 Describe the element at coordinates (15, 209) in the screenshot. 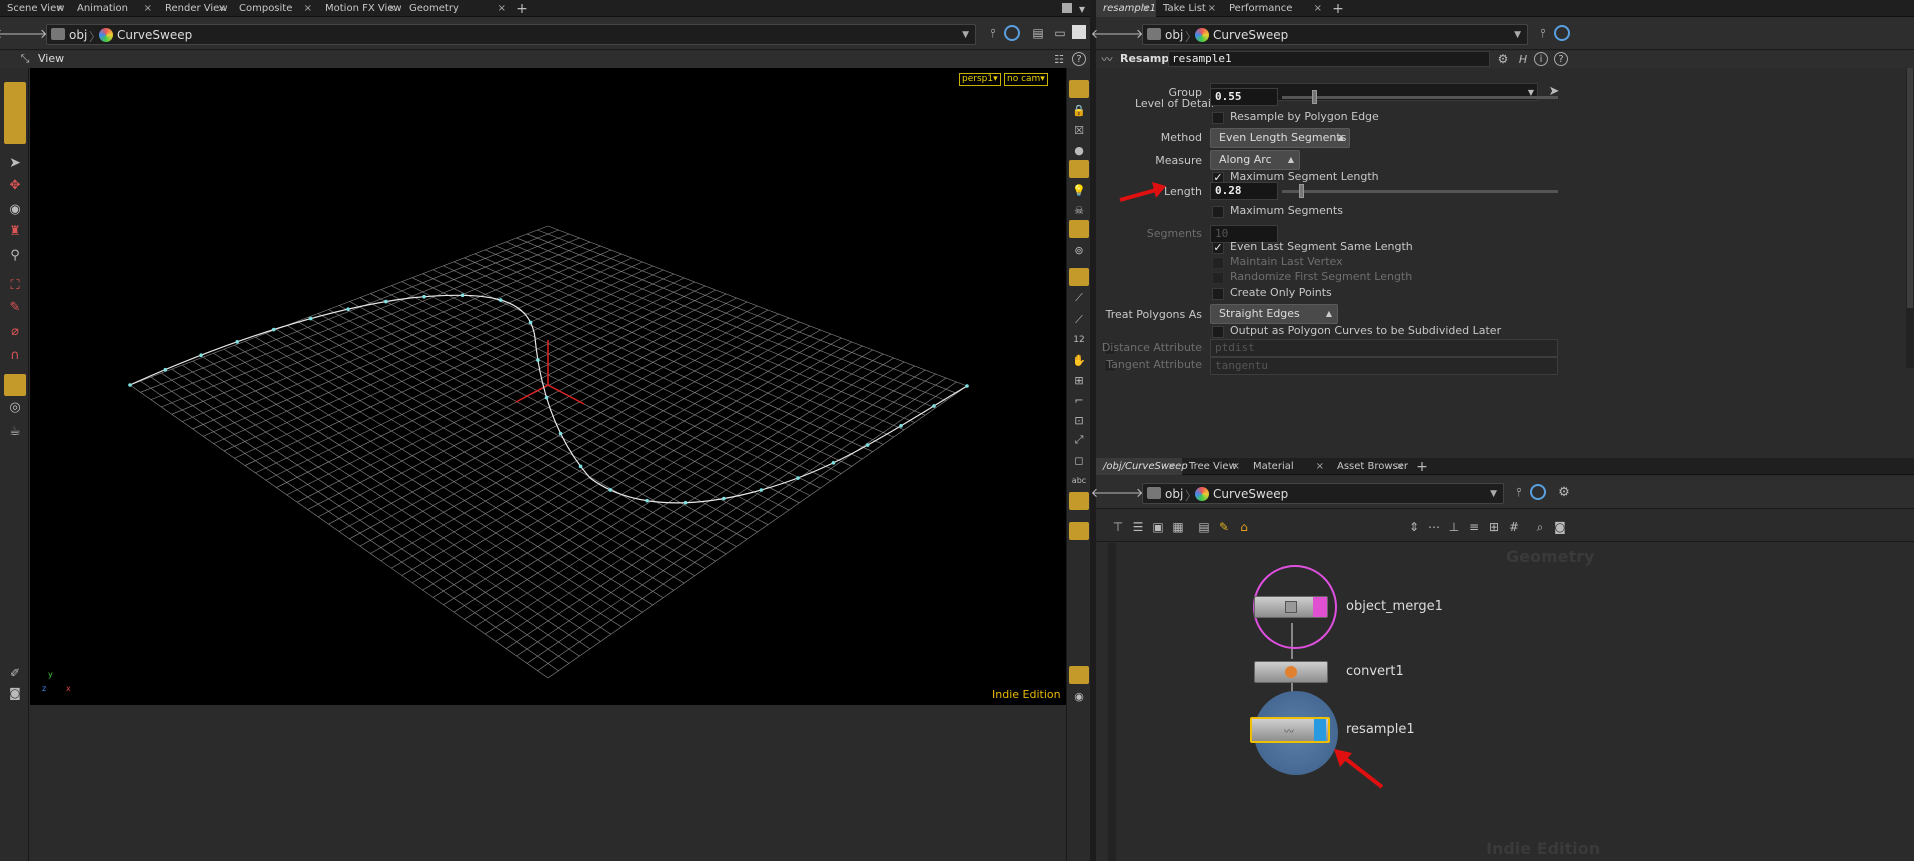

I see `rotate-icon: ◉` at that location.